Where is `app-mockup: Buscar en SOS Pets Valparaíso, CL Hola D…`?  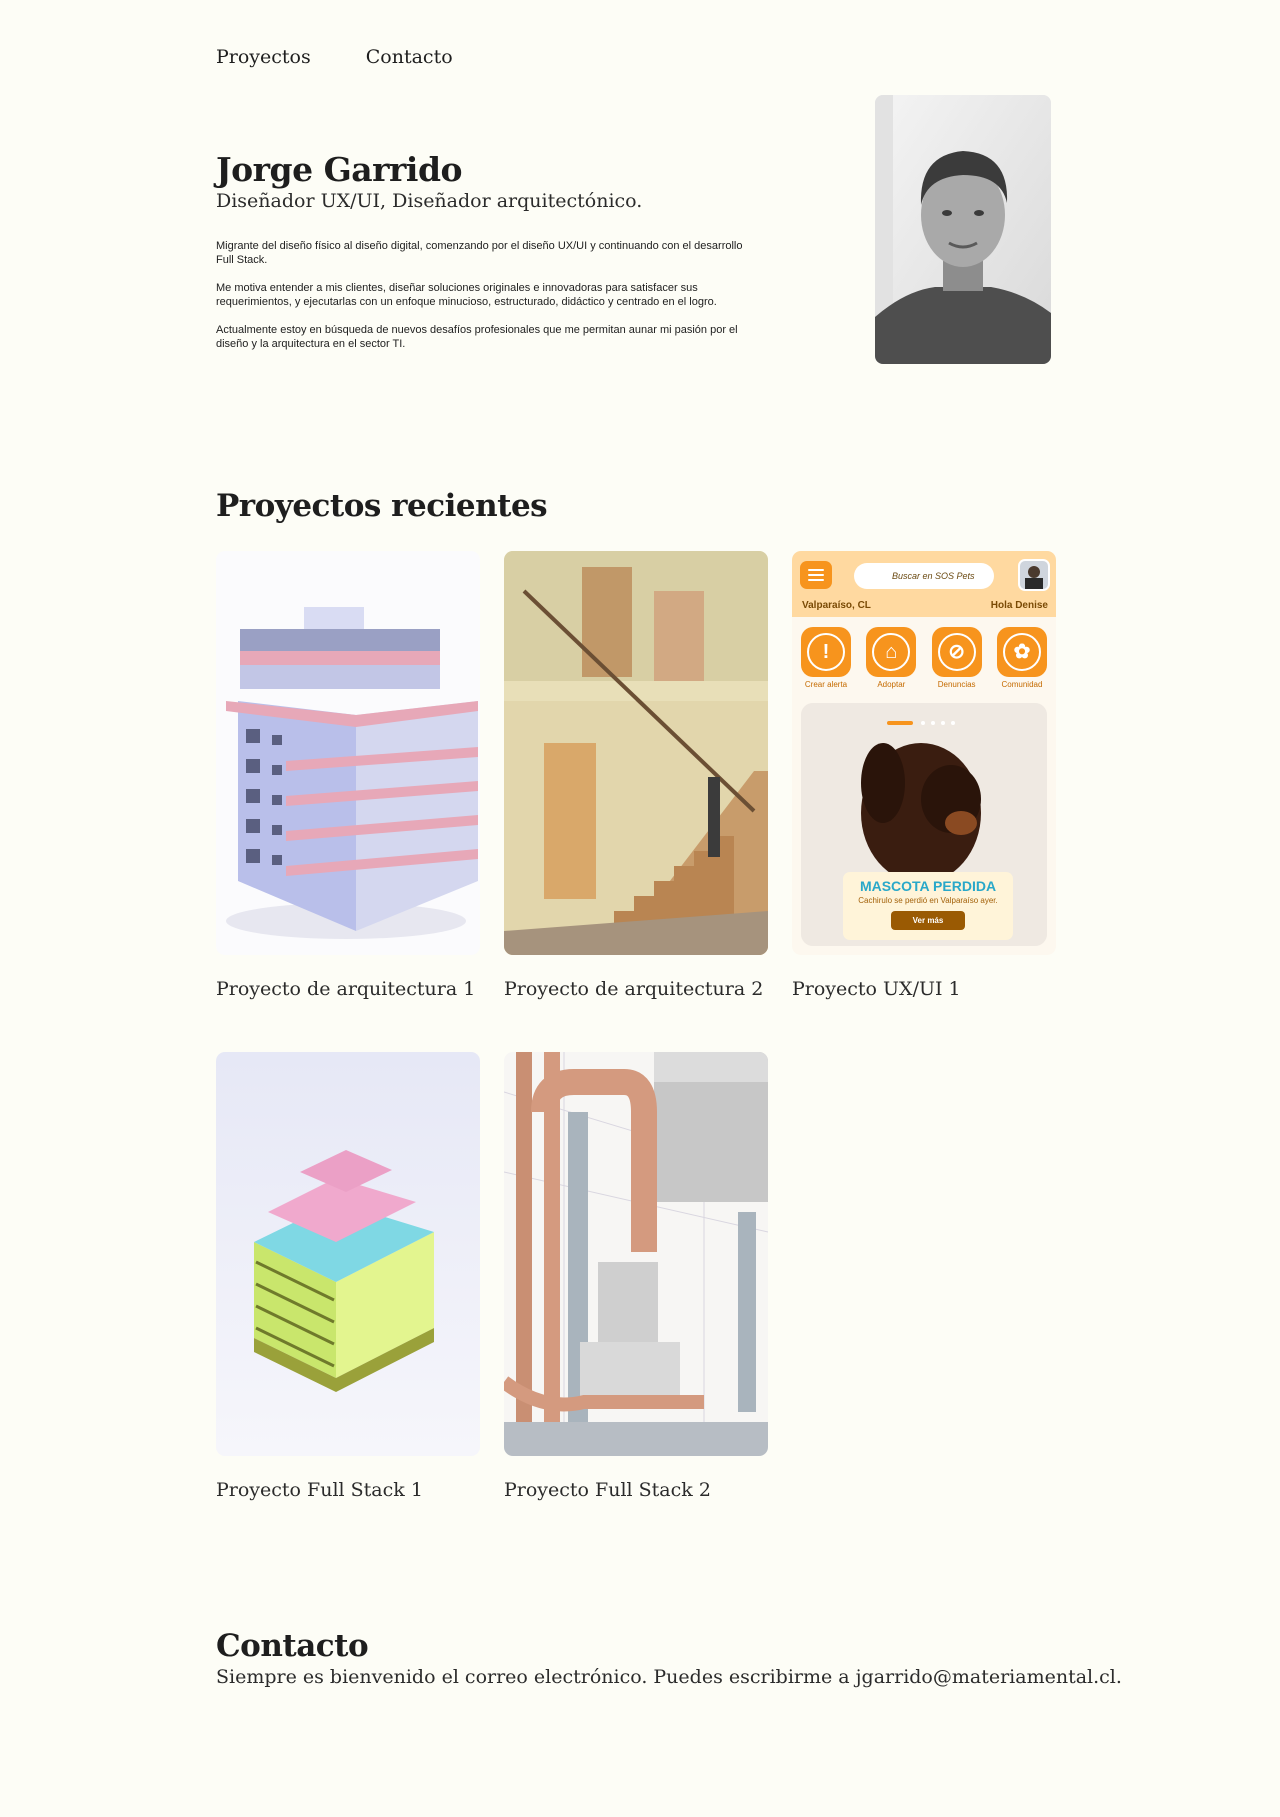
app-mockup: Buscar en SOS Pets Valparaíso, CL Hola D… is located at coordinates (924, 753).